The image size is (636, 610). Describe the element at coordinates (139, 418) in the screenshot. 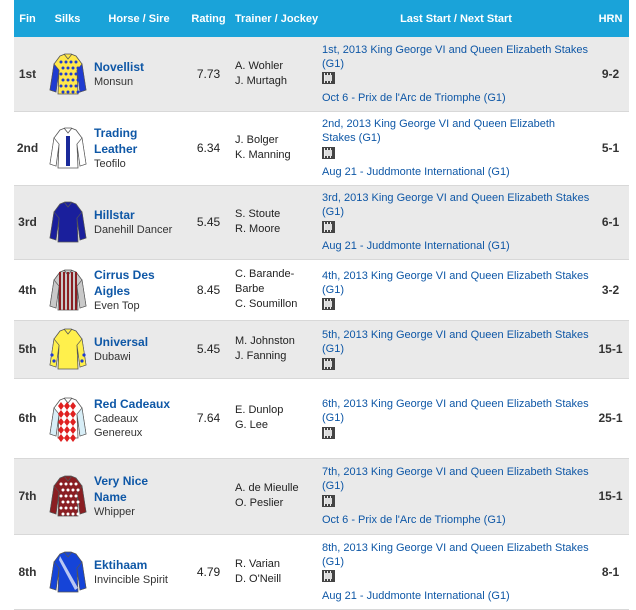

I see `horse-cell: Red Cadeaux Cadeaux Genereux` at that location.